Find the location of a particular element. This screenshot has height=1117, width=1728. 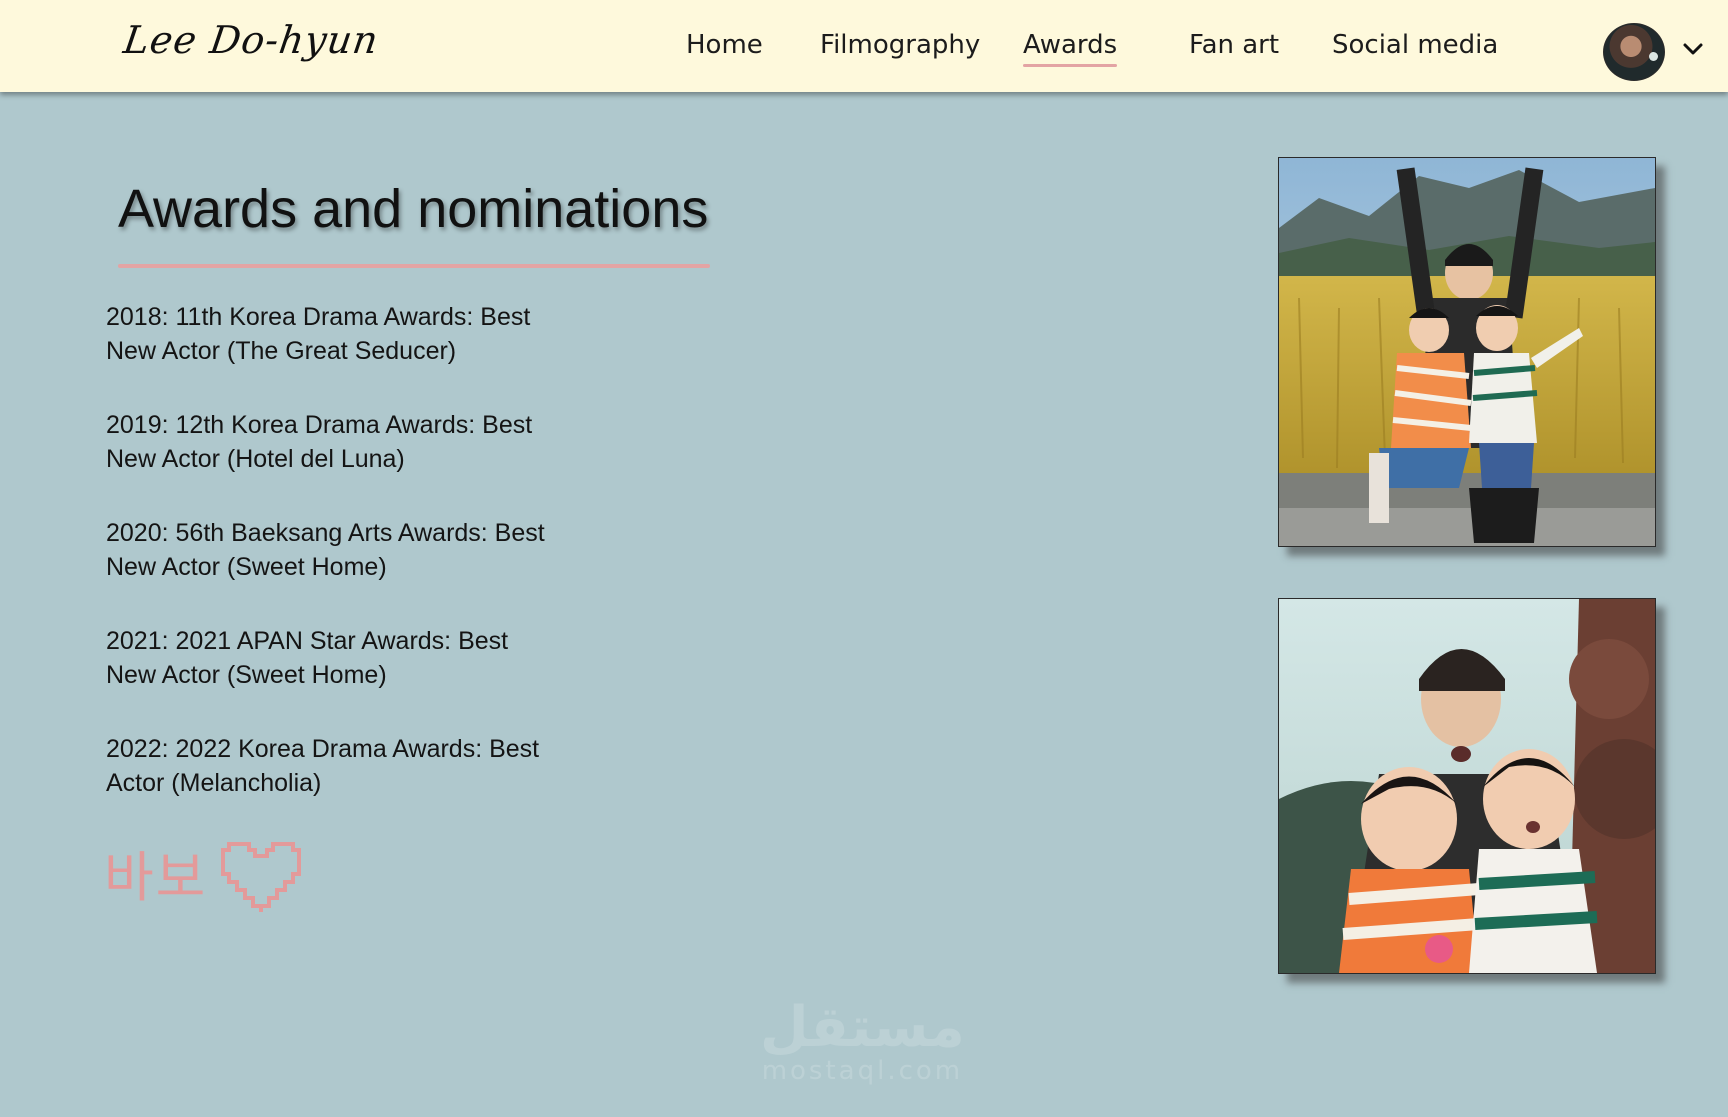

profile-avatar is located at coordinates (1634, 52).